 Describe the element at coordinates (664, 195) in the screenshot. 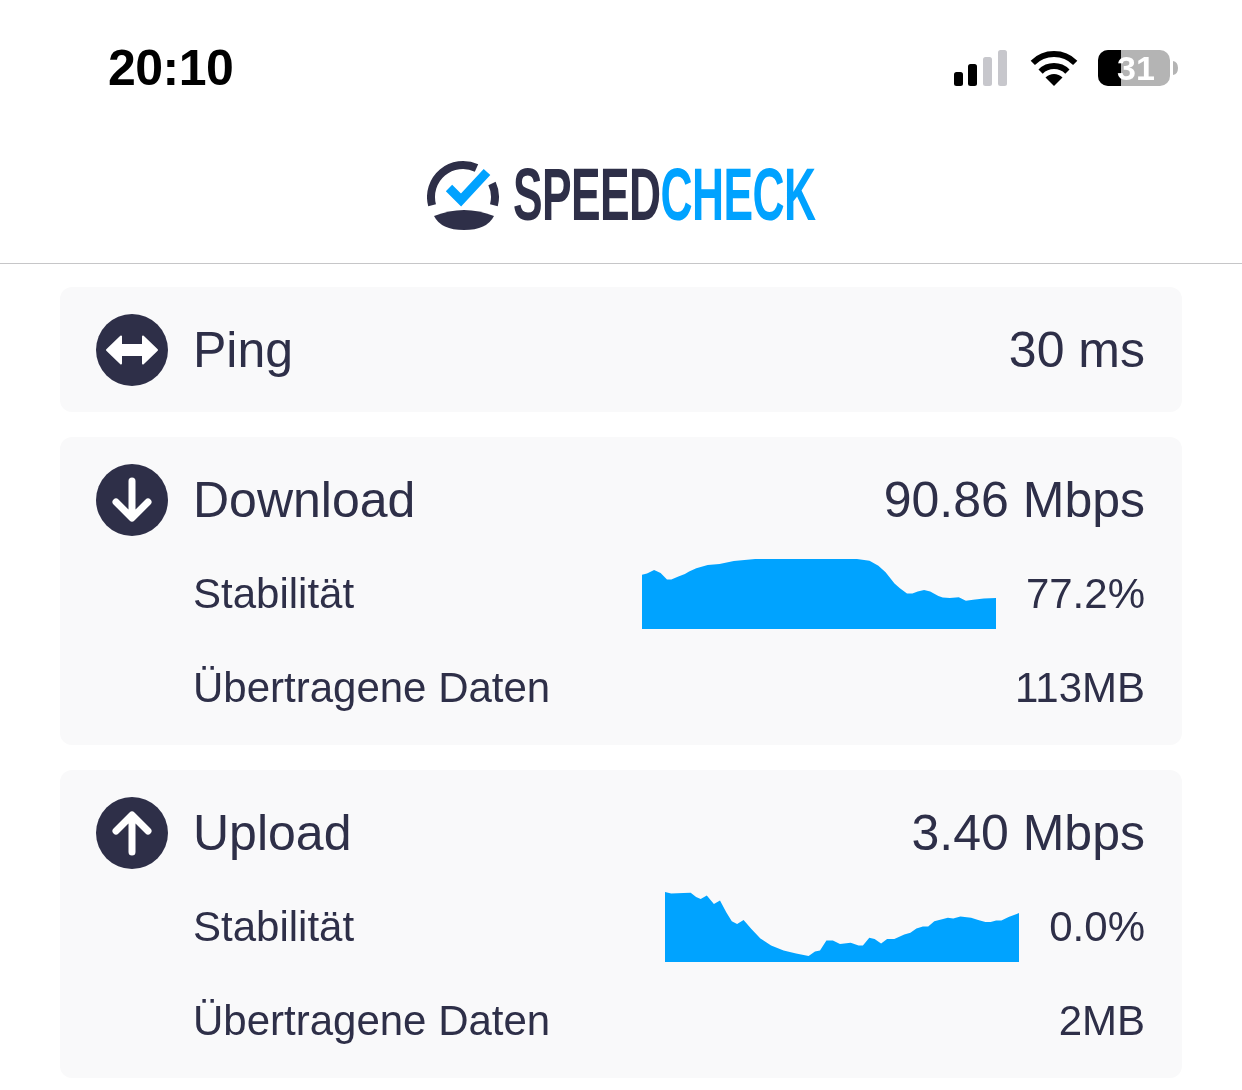

I see `logo-wordmark: SPEEDCHECK` at that location.